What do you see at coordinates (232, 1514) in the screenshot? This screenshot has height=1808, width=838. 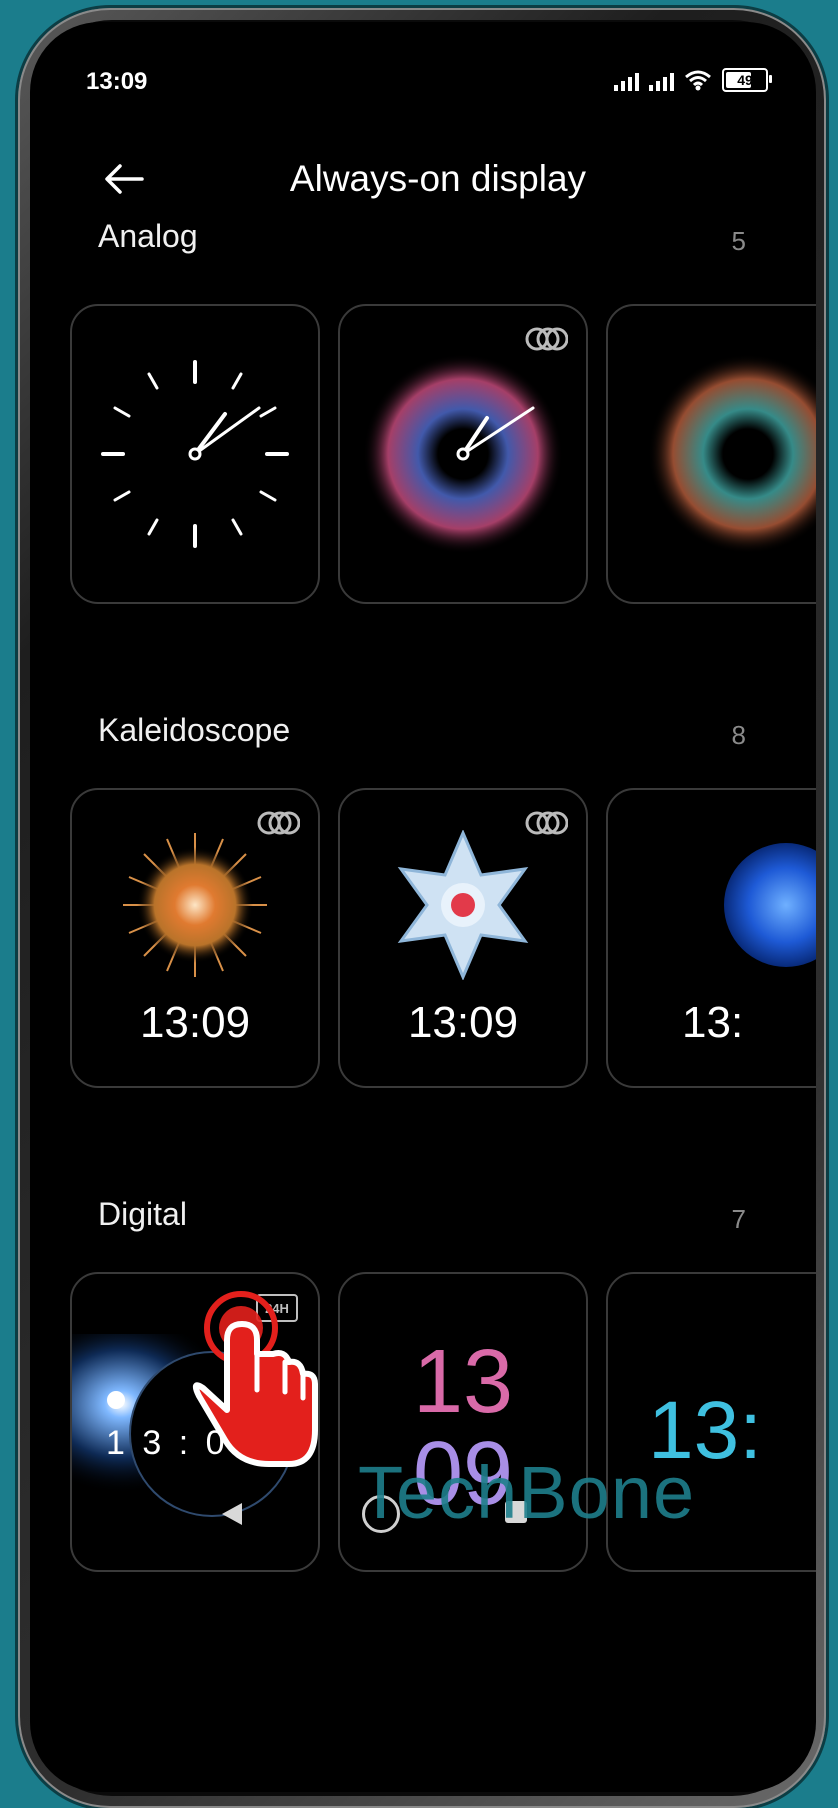 I see `back-triangle-icon` at bounding box center [232, 1514].